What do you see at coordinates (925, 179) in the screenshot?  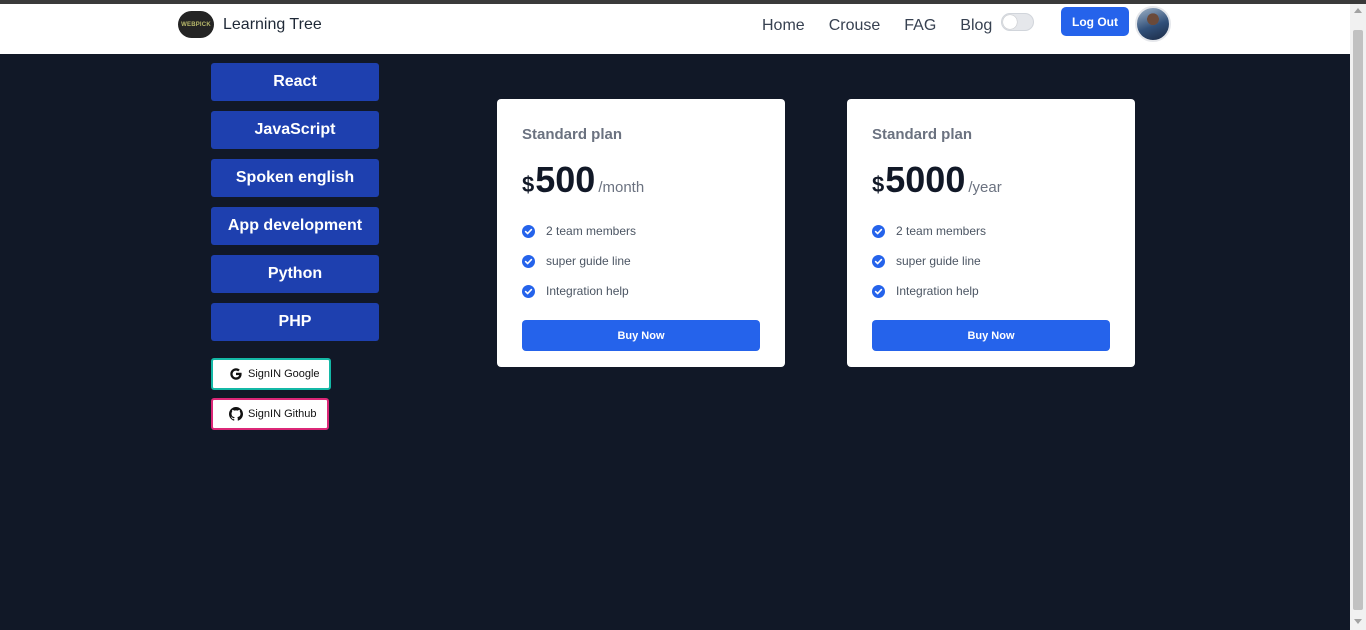 I see `price-amount: 5000` at bounding box center [925, 179].